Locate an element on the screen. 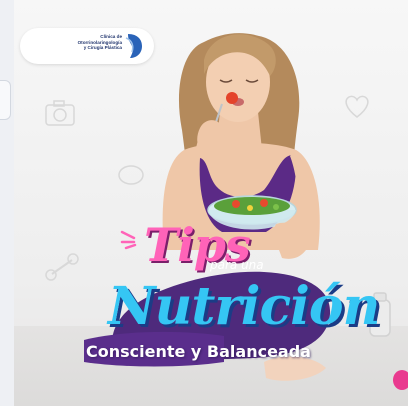 This screenshot has height=406, width=408. logo-line-3: y Cirugía Plástica is located at coordinates (102, 48).